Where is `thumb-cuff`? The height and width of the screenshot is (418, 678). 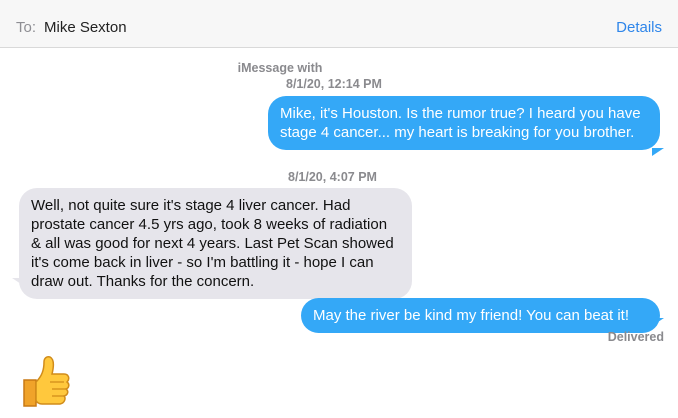 thumb-cuff is located at coordinates (30, 393).